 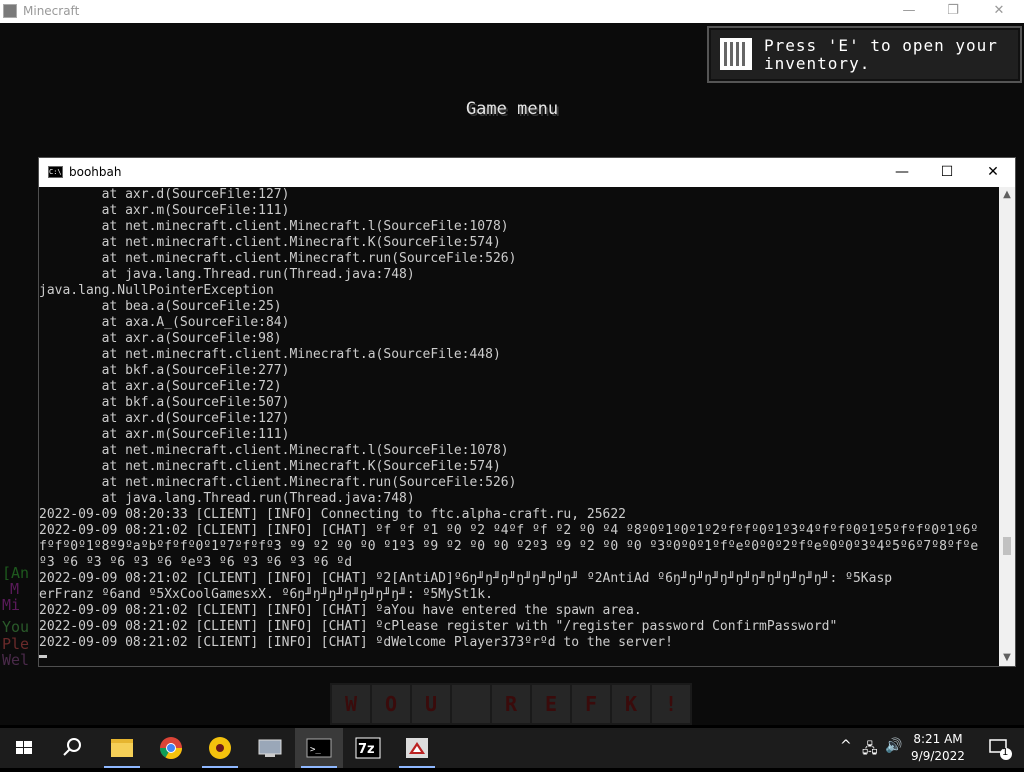 I want to click on console-line: at axa.A_(SourceFile:84), so click(x=164, y=322).